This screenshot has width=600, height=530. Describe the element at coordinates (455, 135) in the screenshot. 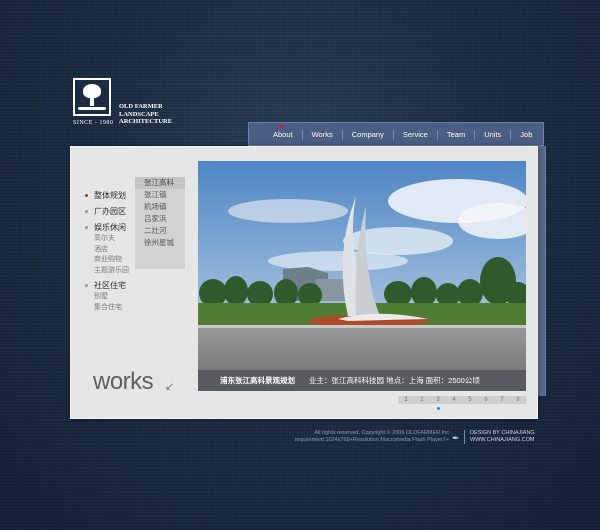

I see `nav-team: Team` at that location.